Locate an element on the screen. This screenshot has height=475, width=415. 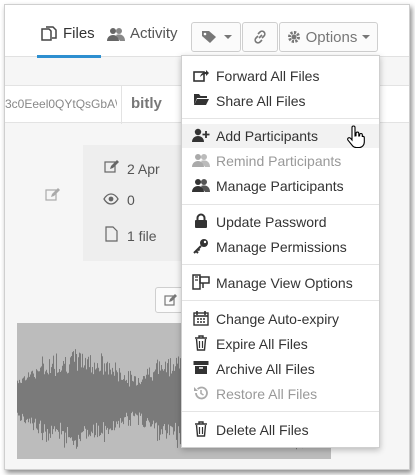
info-date: 2 Apr is located at coordinates (131, 168).